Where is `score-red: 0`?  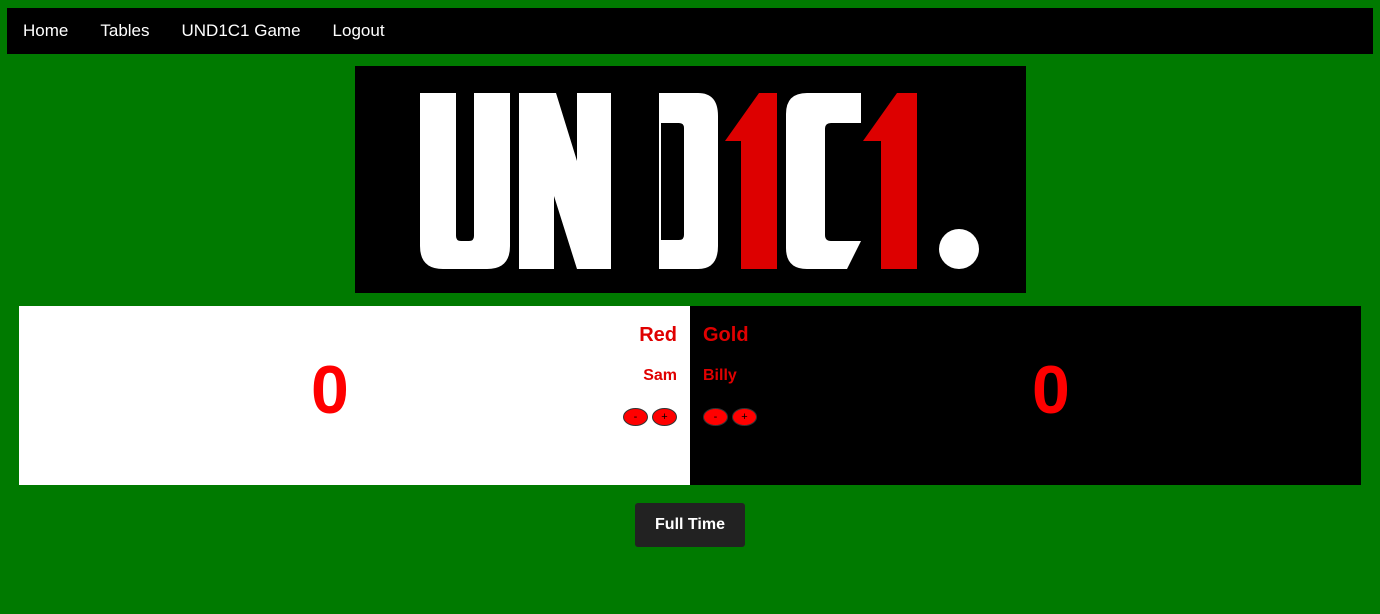 score-red: 0 is located at coordinates (330, 390).